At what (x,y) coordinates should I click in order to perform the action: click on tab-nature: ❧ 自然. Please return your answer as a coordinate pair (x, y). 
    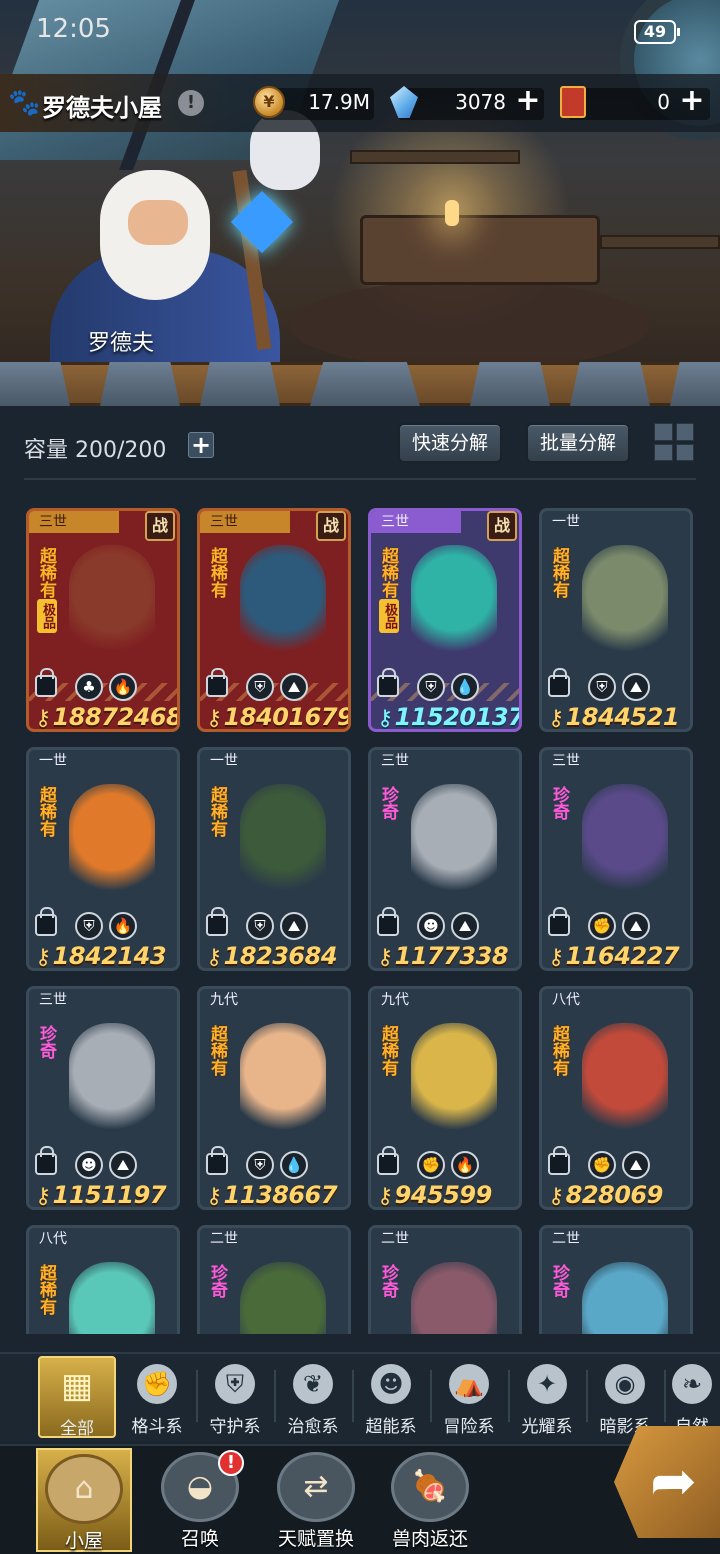
    Looking at the image, I should click on (692, 1397).